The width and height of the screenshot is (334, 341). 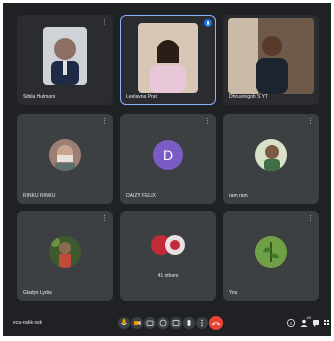 I want to click on participant-tile: ⋮ Sibila Hulmani, so click(x=65, y=60).